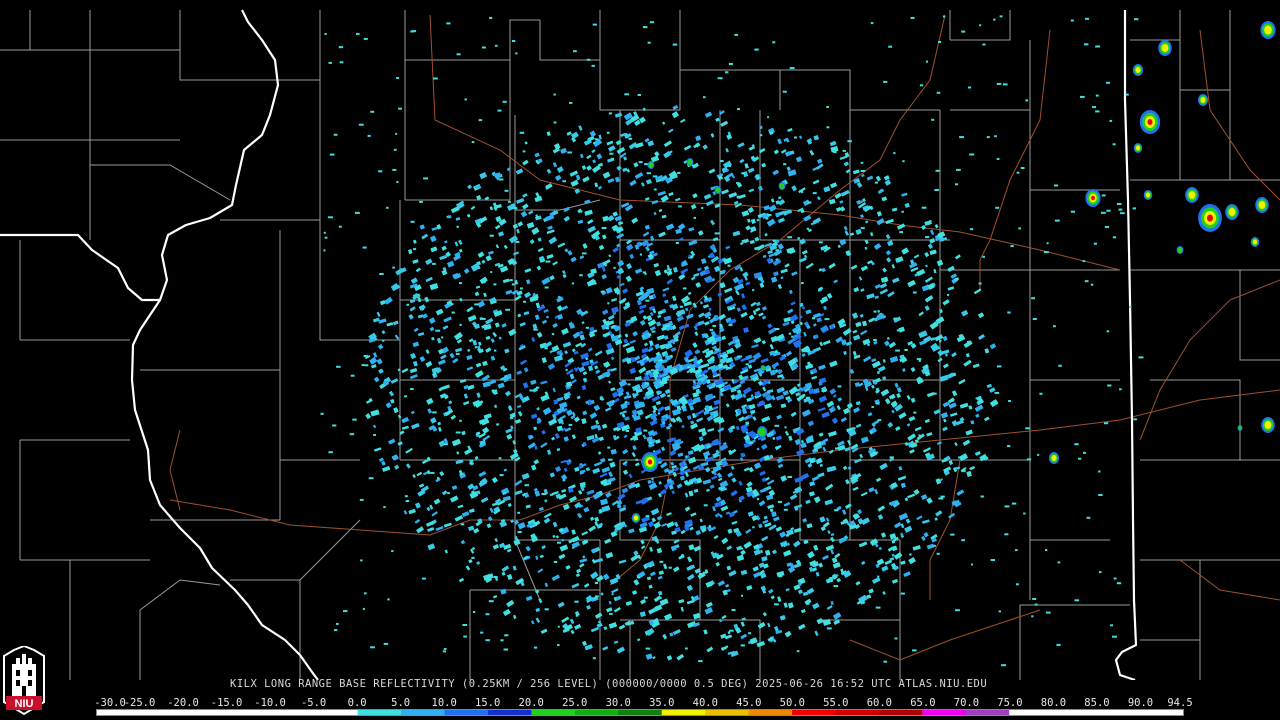  What do you see at coordinates (24, 681) in the screenshot?
I see `niu-tower-logo-icon: NIU` at bounding box center [24, 681].